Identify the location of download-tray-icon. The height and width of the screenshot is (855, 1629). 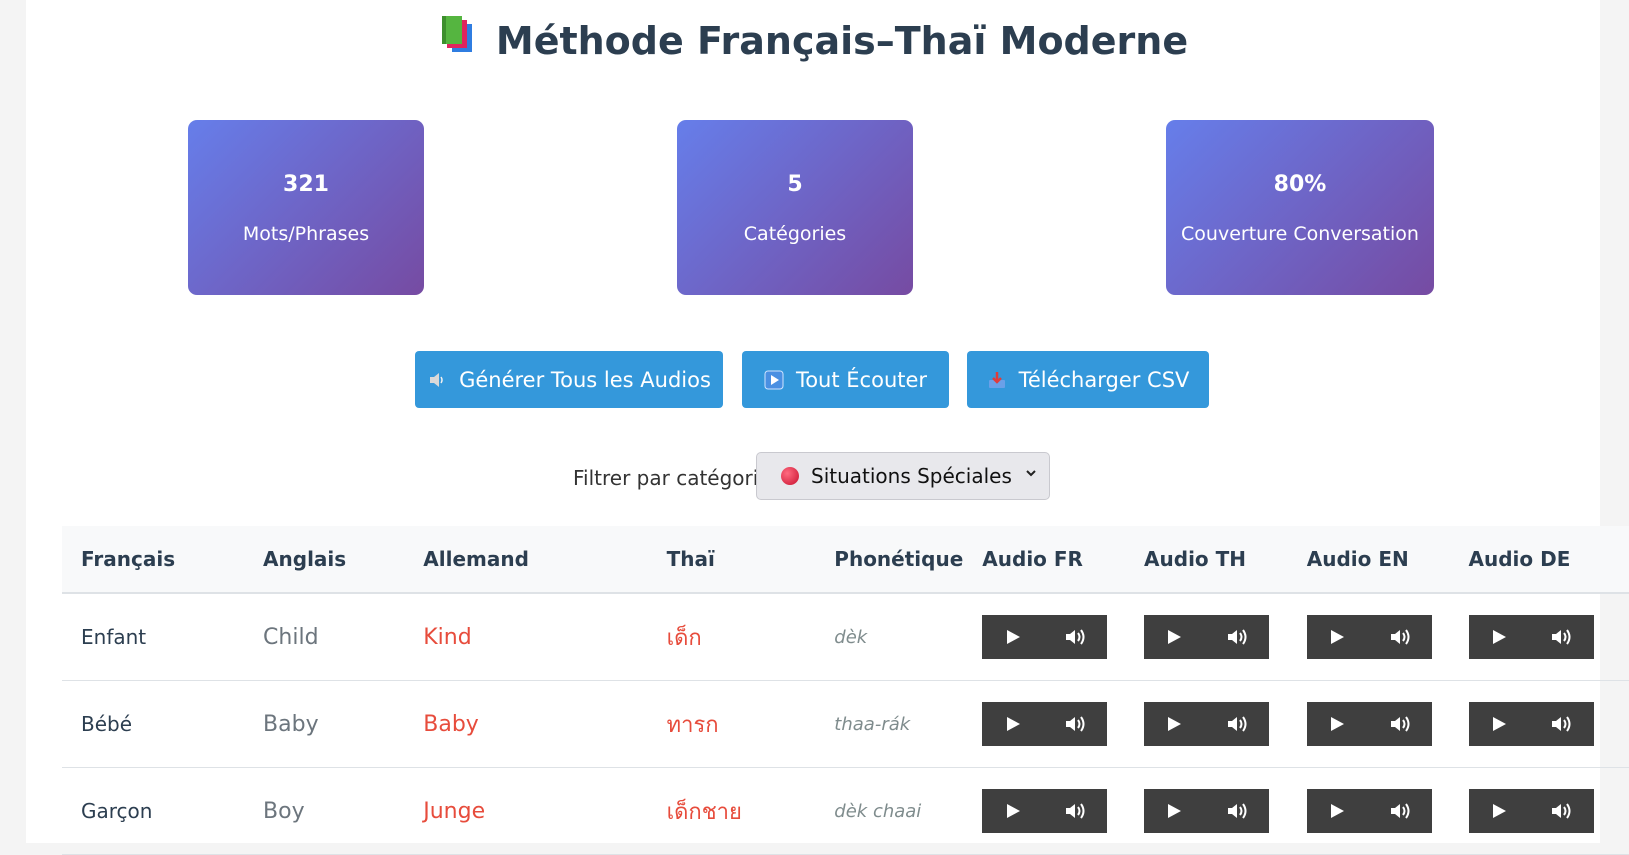
(997, 380).